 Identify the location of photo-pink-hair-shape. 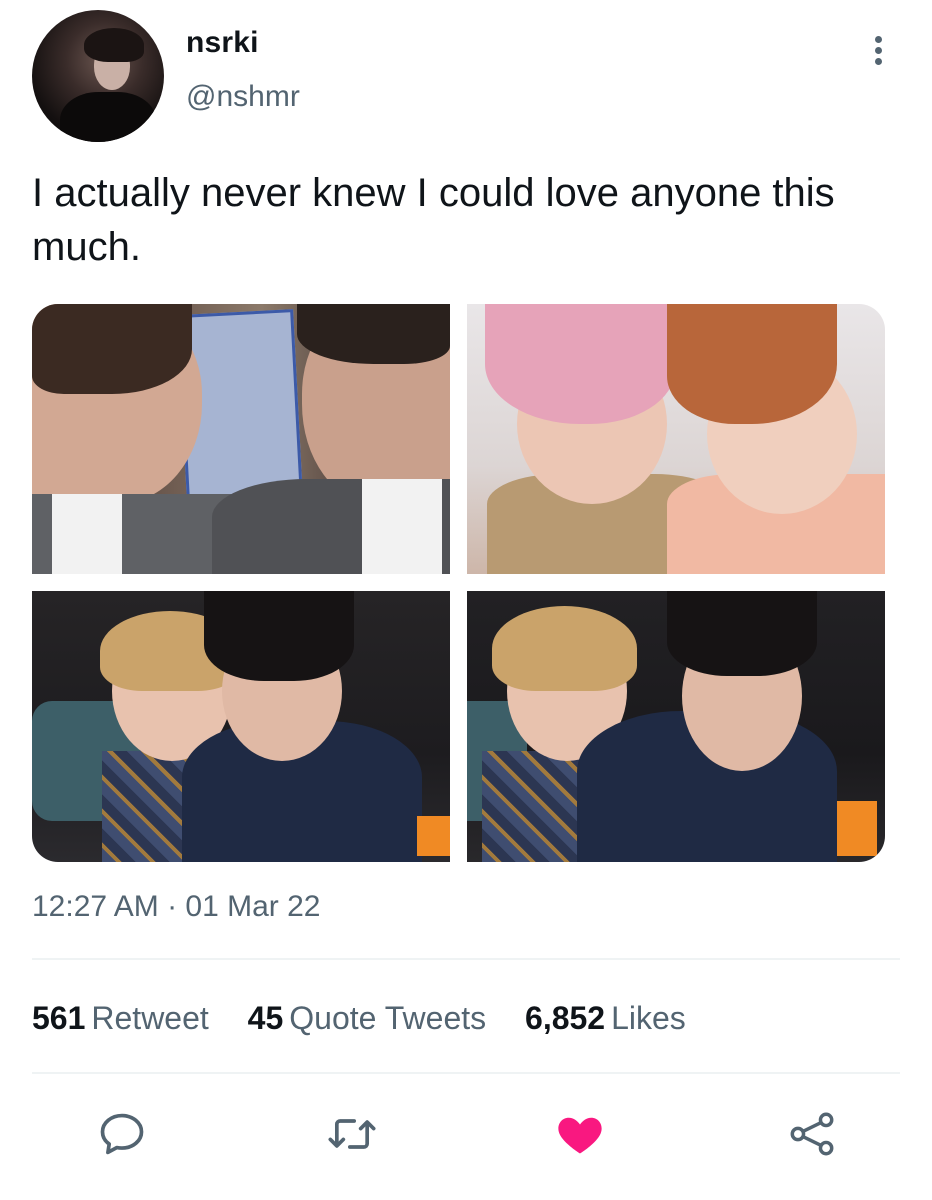
(580, 364).